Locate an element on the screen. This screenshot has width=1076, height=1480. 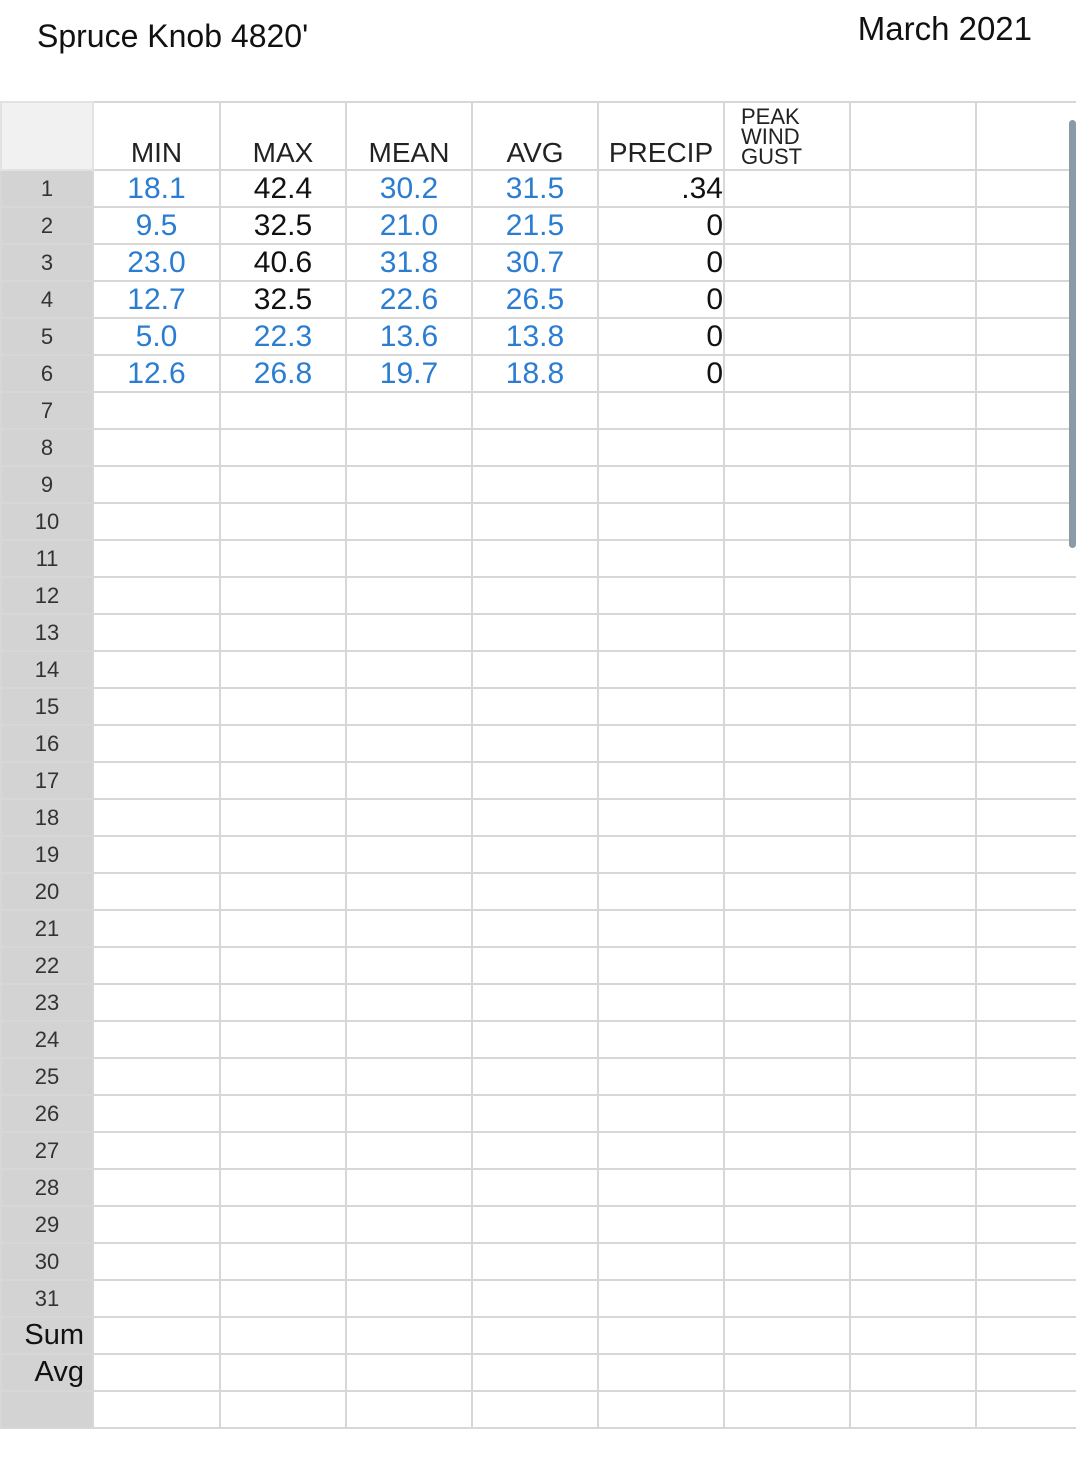
row-header: 15 is located at coordinates (47, 706).